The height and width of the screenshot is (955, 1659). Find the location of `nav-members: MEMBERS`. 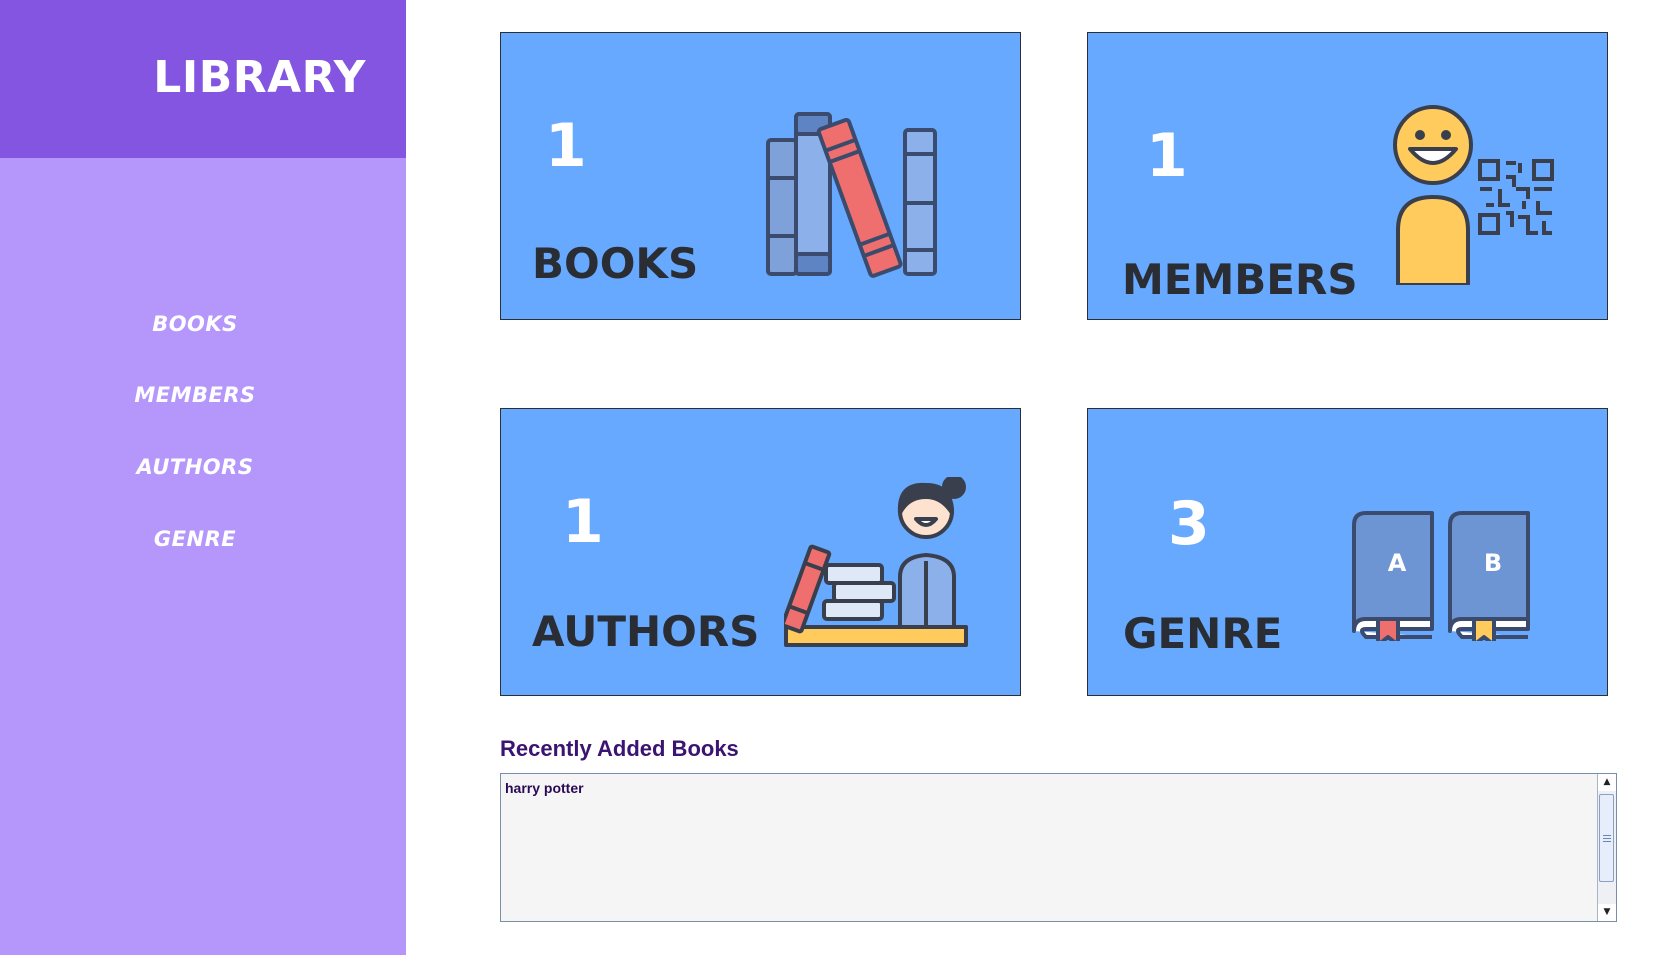

nav-members: MEMBERS is located at coordinates (195, 395).